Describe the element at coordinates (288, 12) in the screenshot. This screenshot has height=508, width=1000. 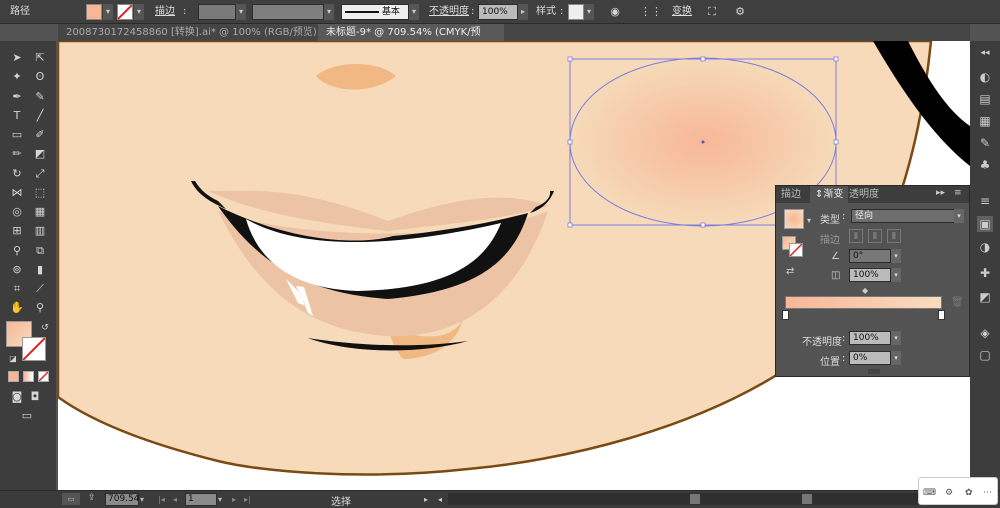
I see `variable-width-field` at that location.